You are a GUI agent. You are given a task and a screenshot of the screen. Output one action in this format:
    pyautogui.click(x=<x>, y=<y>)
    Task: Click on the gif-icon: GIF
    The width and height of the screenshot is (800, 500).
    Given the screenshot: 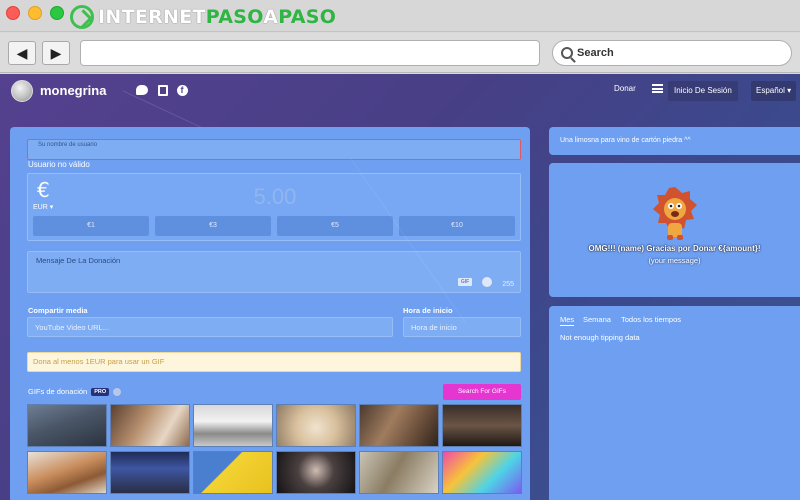 What is the action you would take?
    pyautogui.click(x=465, y=282)
    